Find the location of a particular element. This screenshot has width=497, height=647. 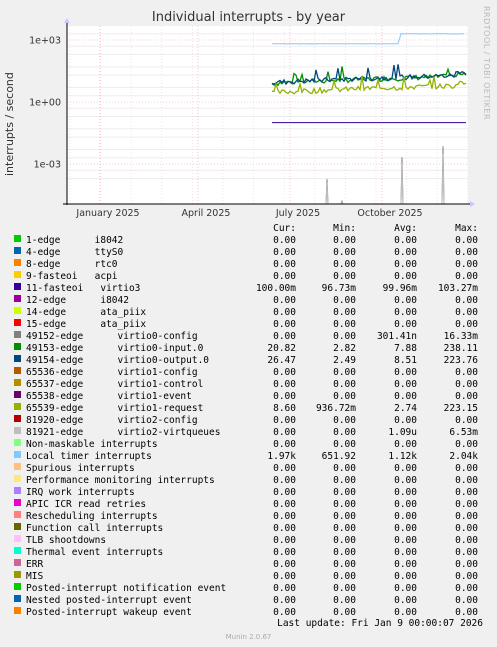

legend-min: 936.72m is located at coordinates (335, 408).